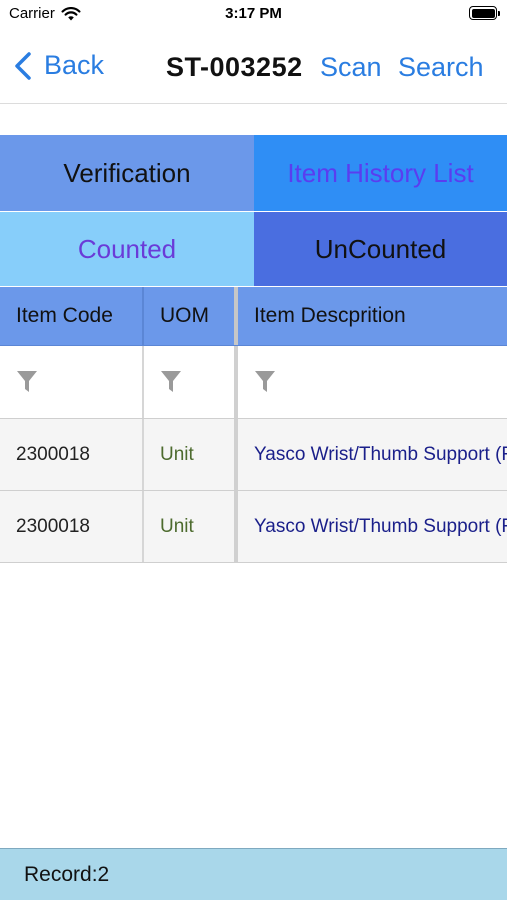 This screenshot has width=507, height=900. I want to click on status-time: 3:17 PM, so click(253, 13).